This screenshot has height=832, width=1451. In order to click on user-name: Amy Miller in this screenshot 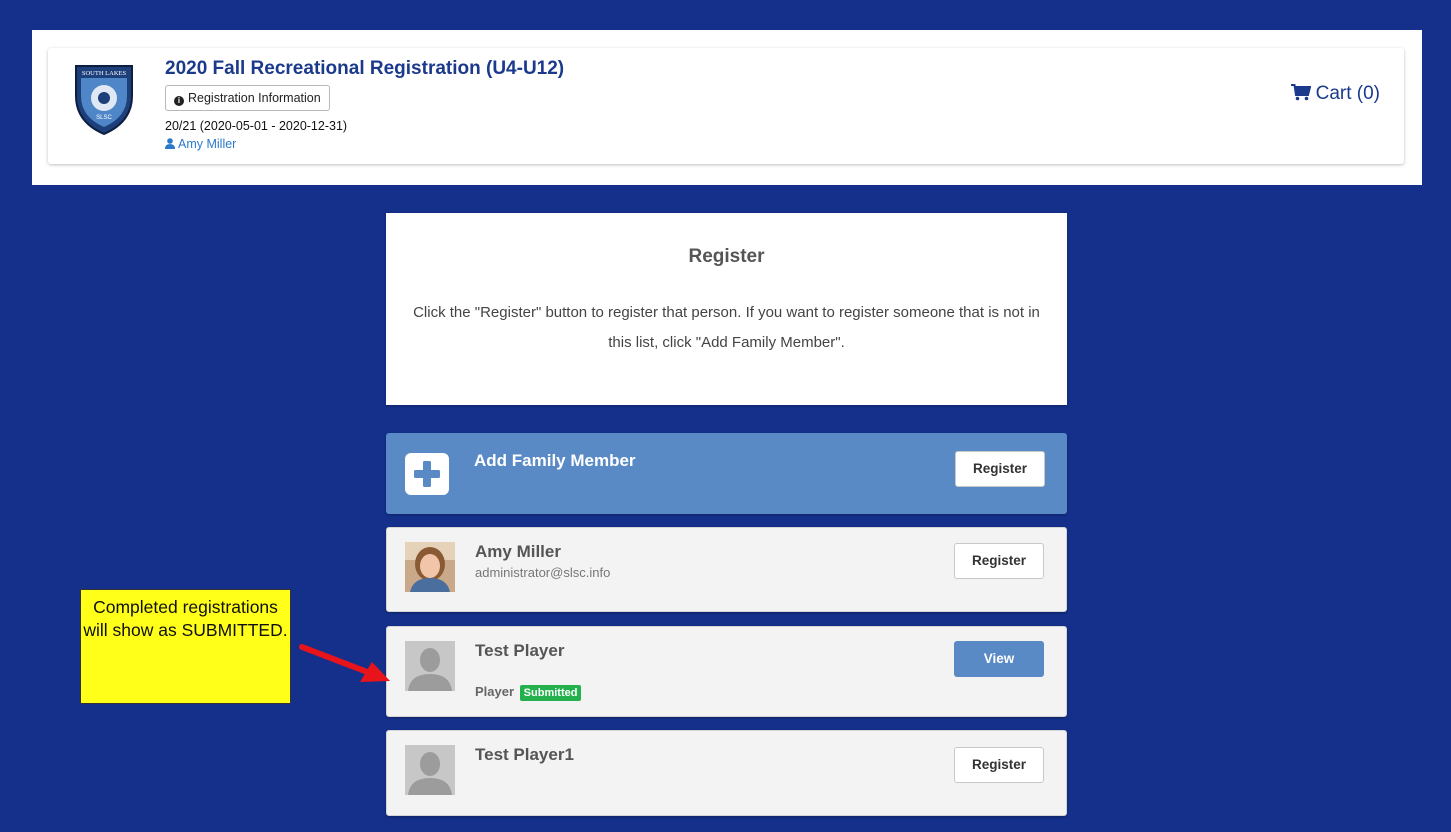, I will do `click(207, 144)`.